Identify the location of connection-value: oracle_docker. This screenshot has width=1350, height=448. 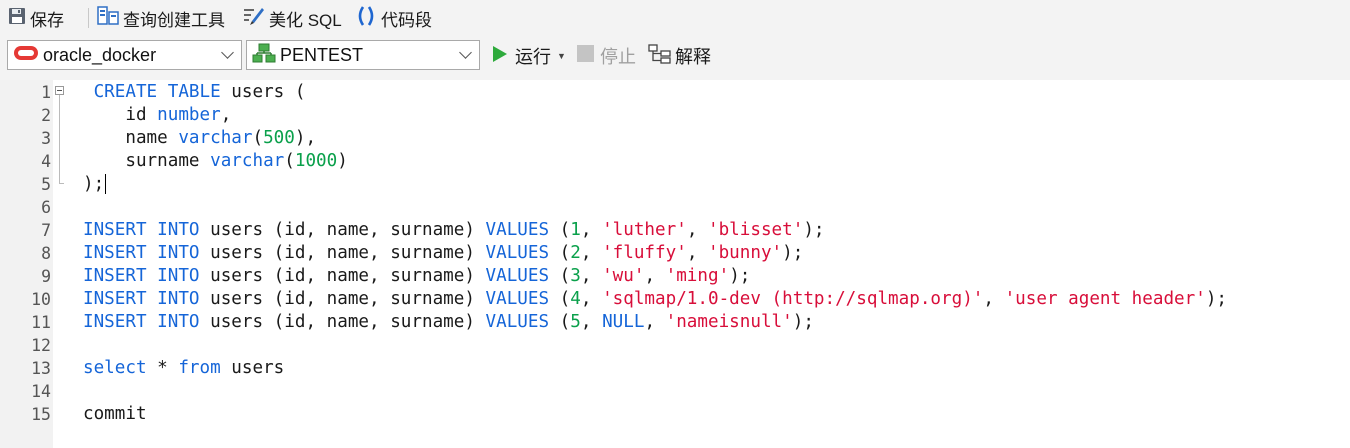
(100, 54).